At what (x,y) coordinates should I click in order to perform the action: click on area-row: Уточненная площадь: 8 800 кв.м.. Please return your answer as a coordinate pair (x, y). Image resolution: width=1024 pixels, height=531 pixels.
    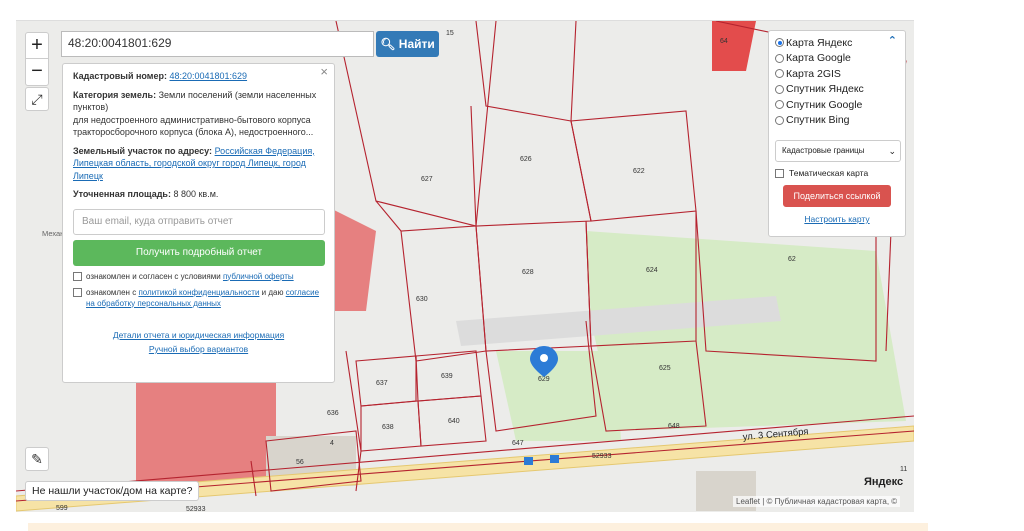
    Looking at the image, I should click on (198, 194).